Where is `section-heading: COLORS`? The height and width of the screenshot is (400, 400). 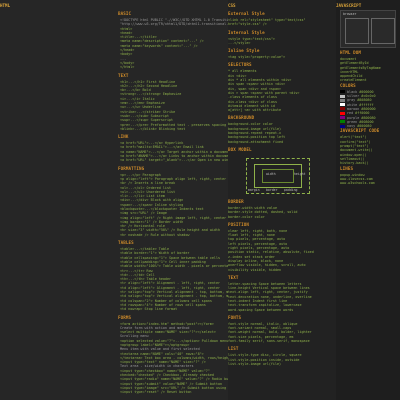 section-heading: COLORS is located at coordinates (348, 85).